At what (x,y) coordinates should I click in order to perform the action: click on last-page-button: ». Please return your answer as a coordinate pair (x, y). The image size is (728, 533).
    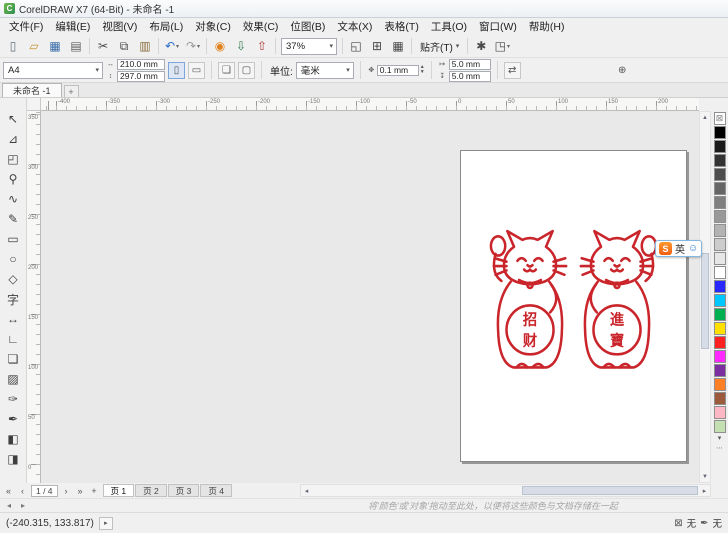
    Looking at the image, I should click on (80, 490).